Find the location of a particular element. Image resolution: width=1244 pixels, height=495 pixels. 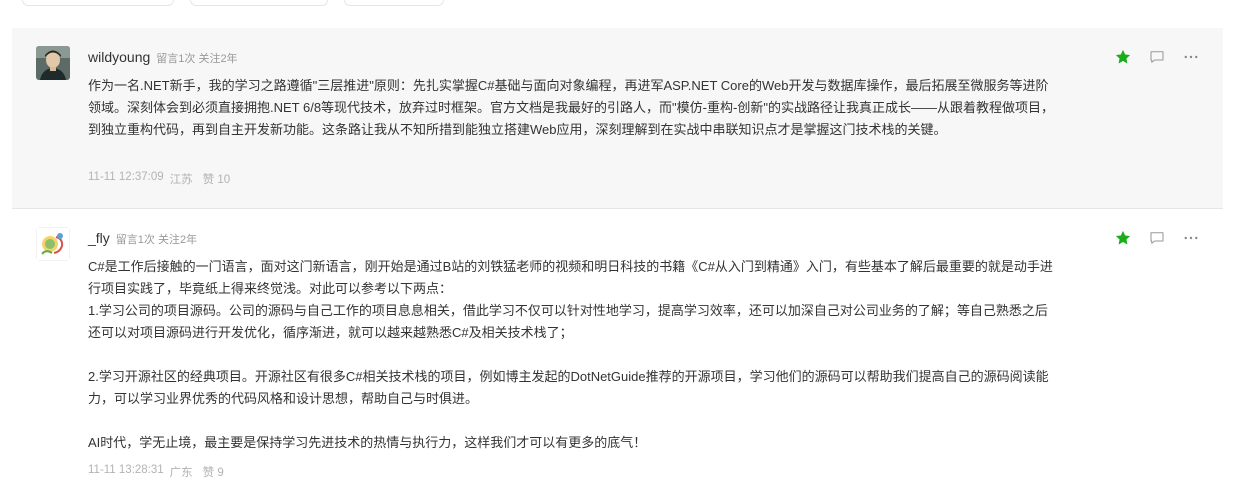

username: wildyoung is located at coordinates (119, 57).